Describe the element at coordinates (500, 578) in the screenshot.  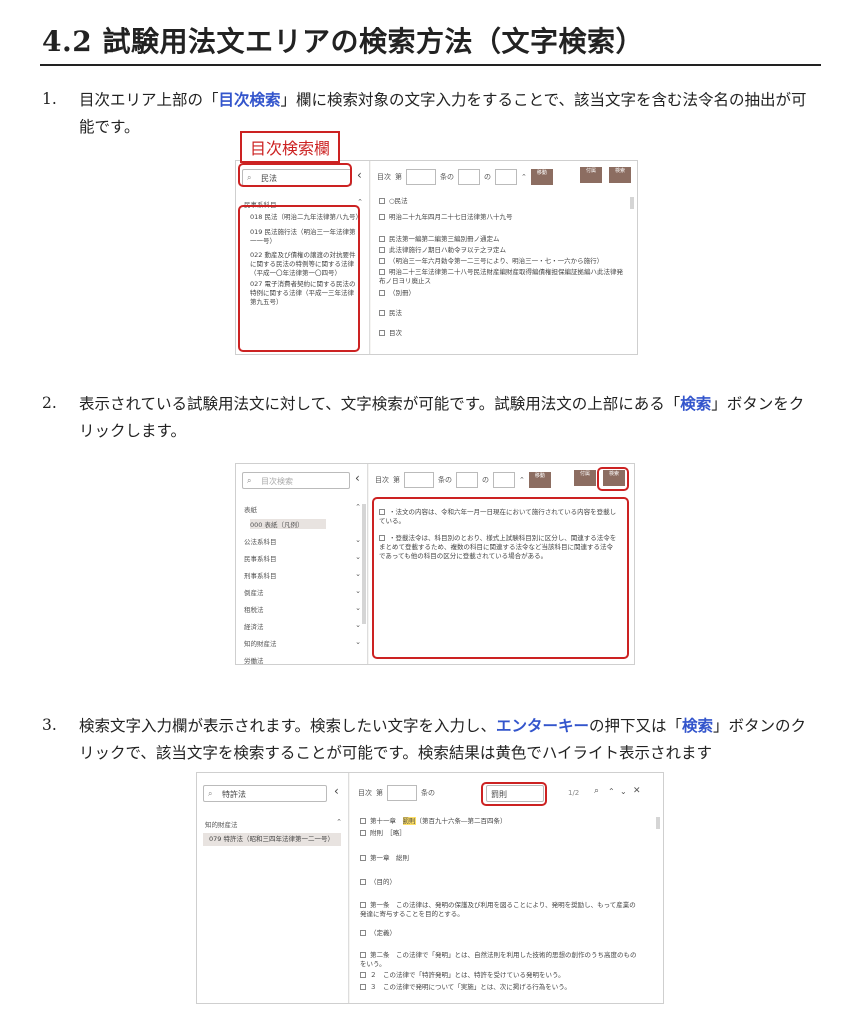
I see `callout-text-area` at that location.